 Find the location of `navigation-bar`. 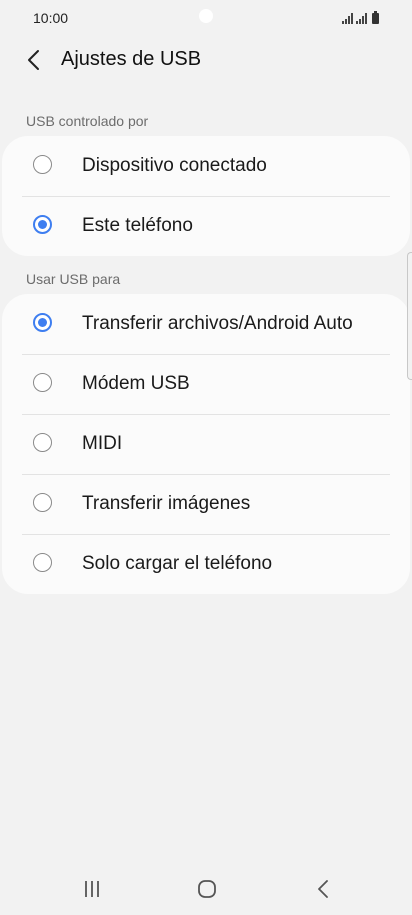

navigation-bar is located at coordinates (206, 887).